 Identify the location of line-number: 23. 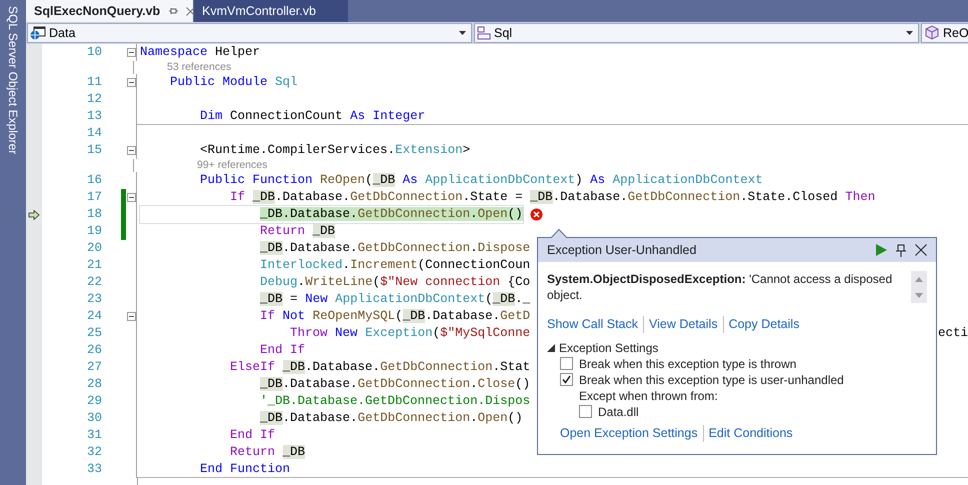
(94, 299).